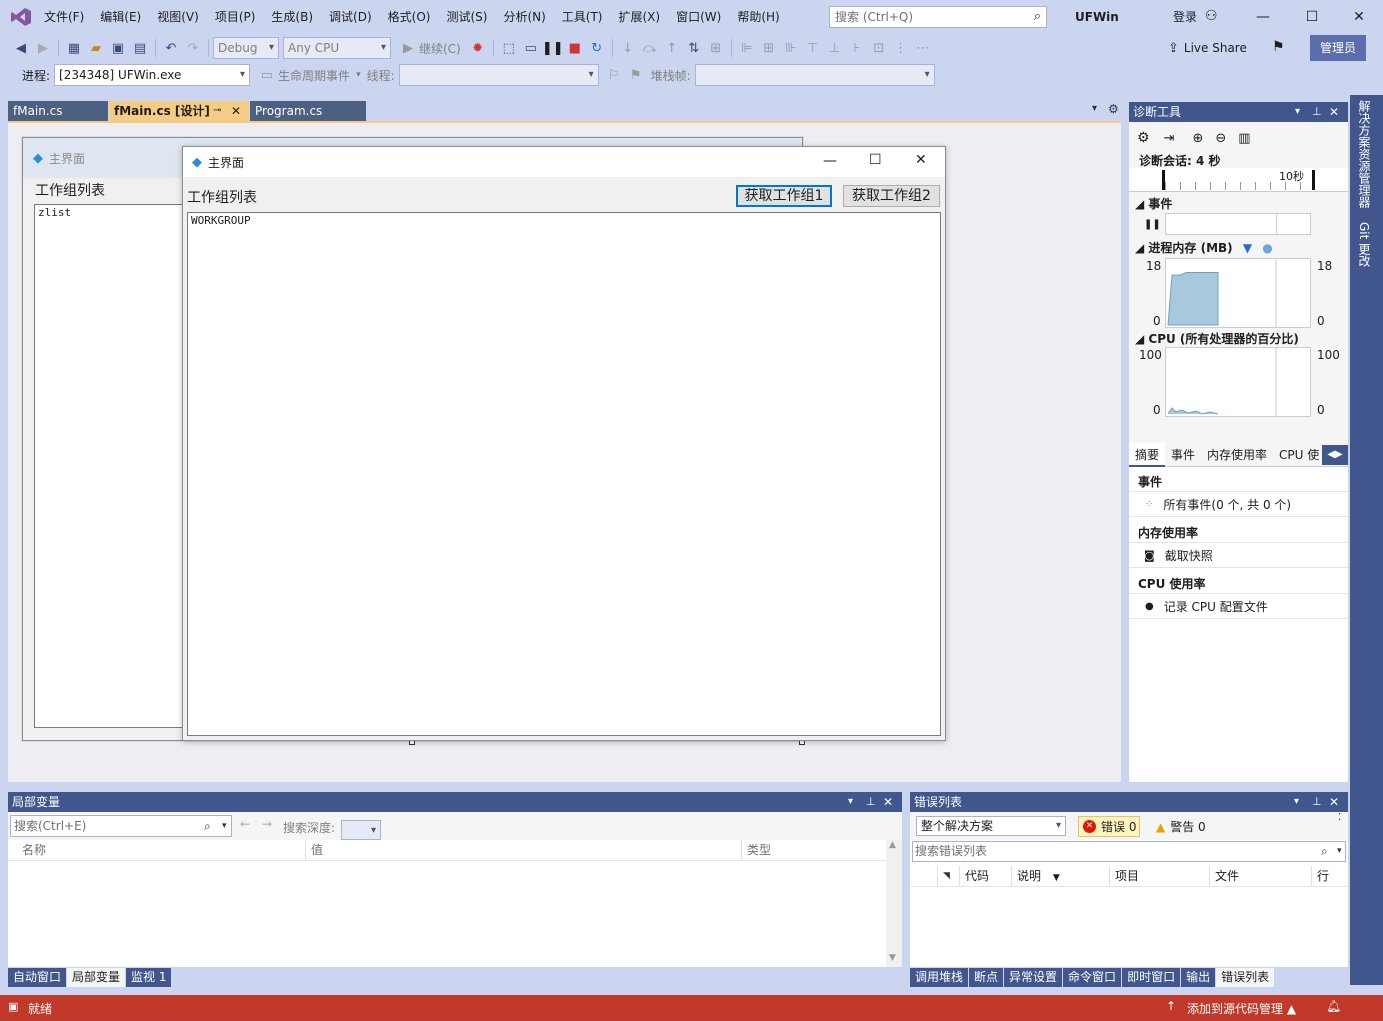 Image resolution: width=1383 pixels, height=1021 pixels. Describe the element at coordinates (1335, 455) in the screenshot. I see `tabs-next-icon: ◀▶` at that location.